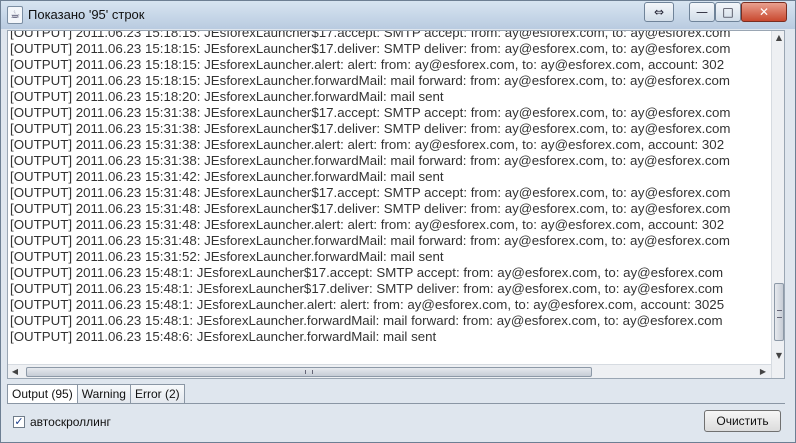 This screenshot has width=796, height=443. I want to click on vertical-scroll-thumb, so click(779, 312).